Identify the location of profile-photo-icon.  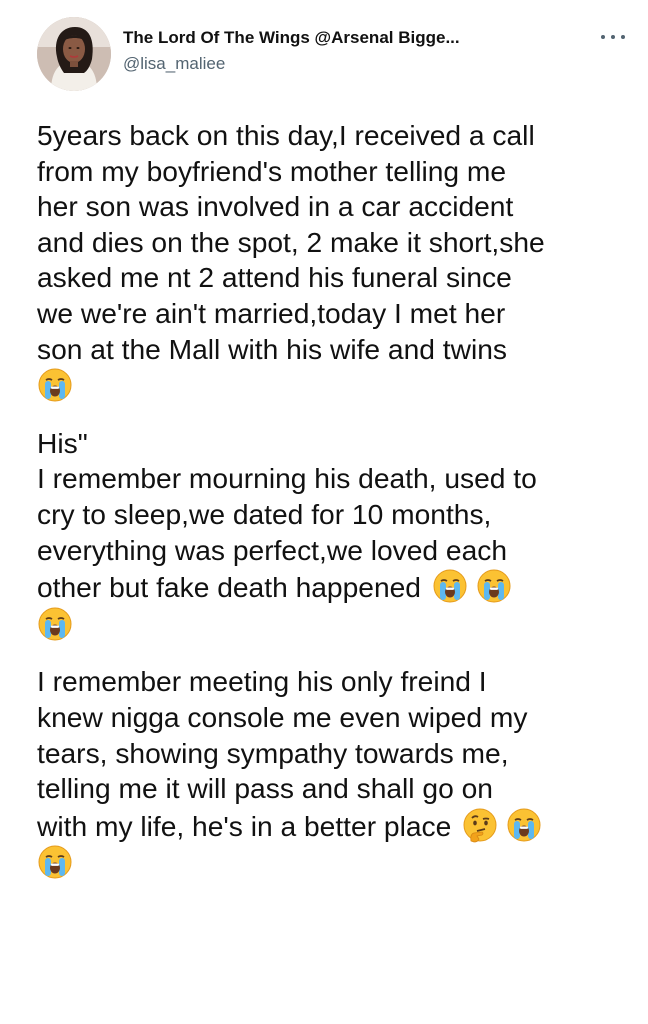
(74, 54).